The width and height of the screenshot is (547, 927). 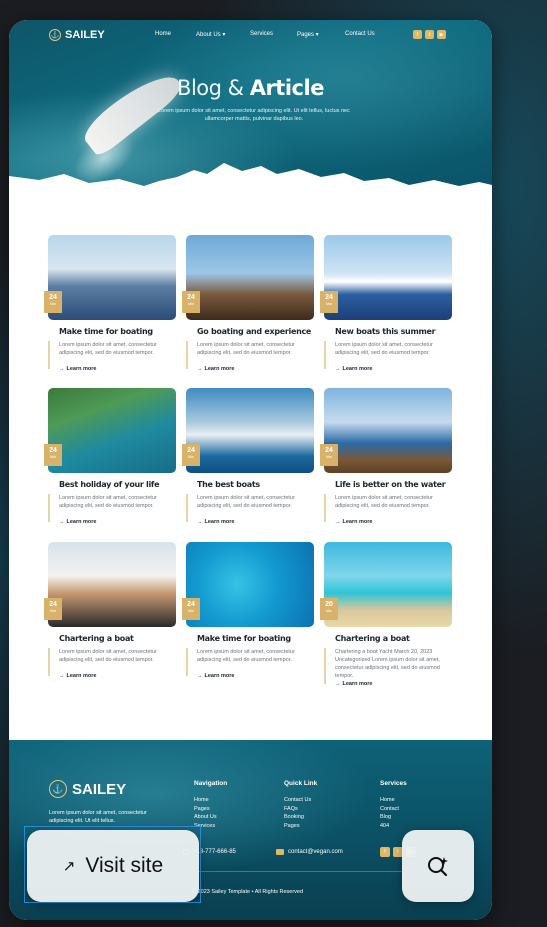 I want to click on twitter-icon: t, so click(x=429, y=34).